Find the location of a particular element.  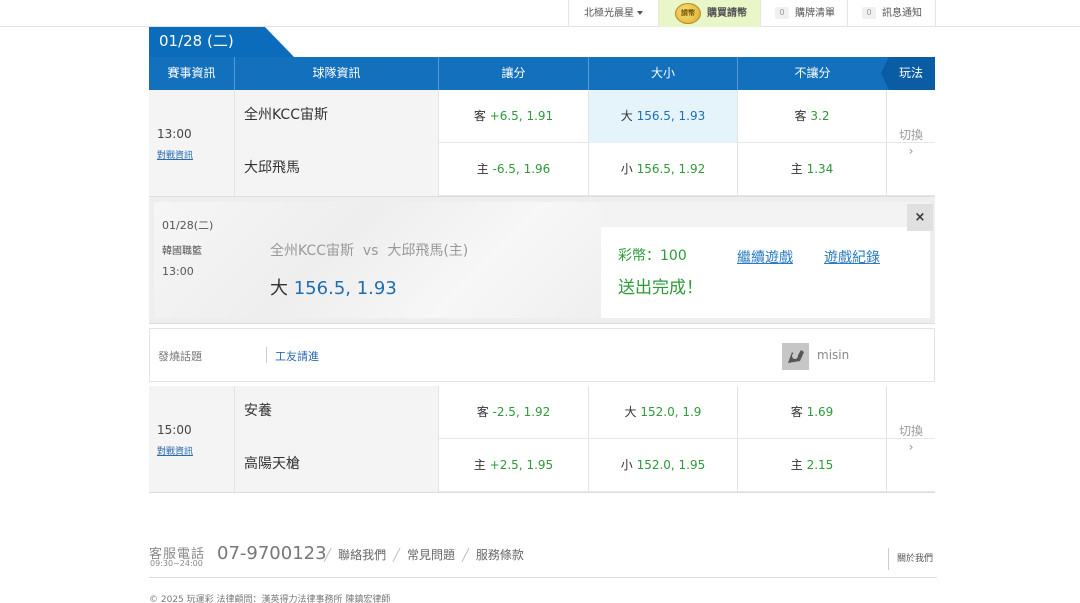

avatar is located at coordinates (795, 356).